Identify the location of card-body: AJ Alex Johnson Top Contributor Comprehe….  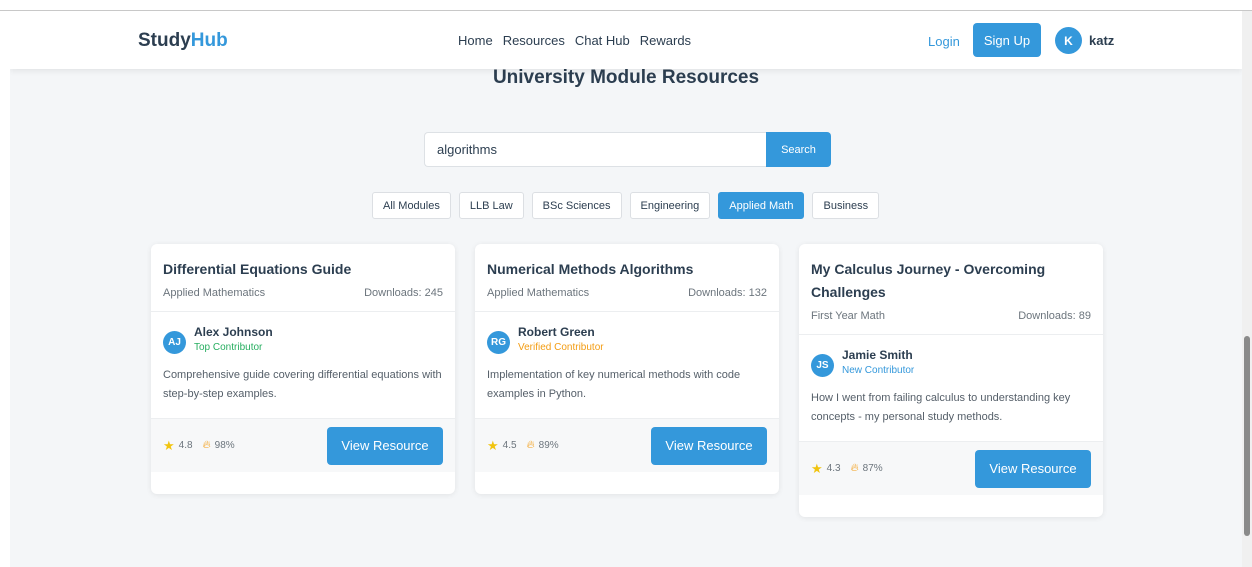
(303, 365).